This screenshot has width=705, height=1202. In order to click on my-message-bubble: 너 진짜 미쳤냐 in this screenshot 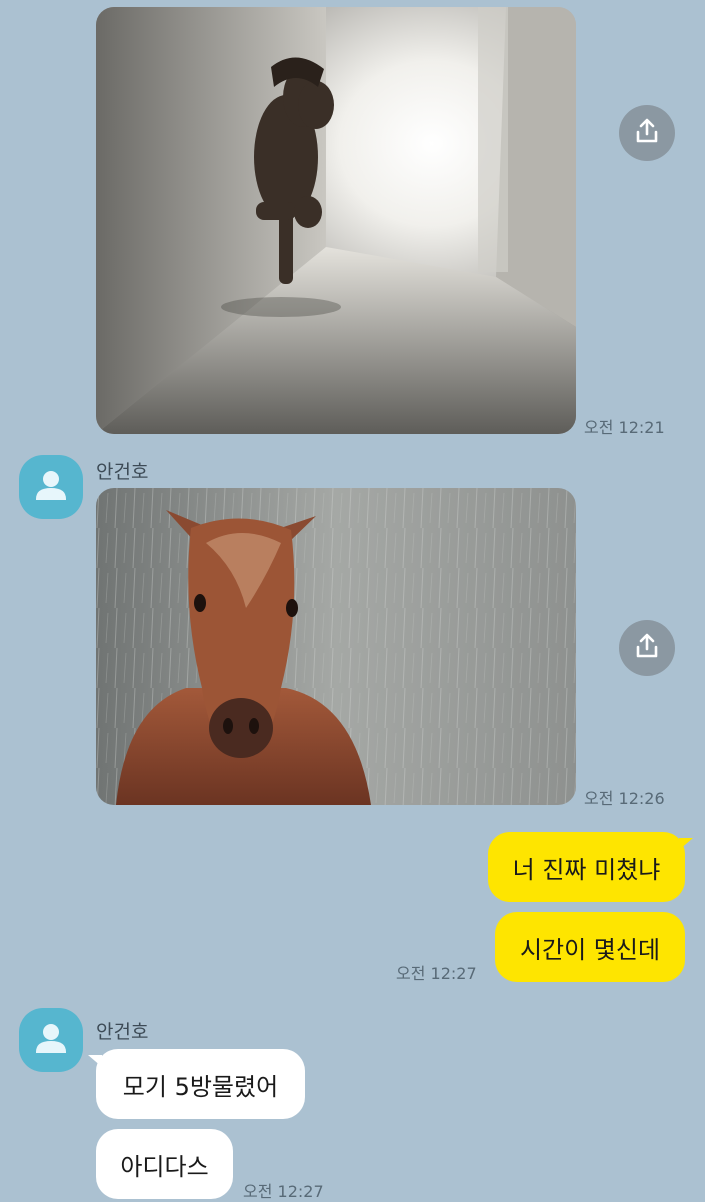, I will do `click(590, 867)`.